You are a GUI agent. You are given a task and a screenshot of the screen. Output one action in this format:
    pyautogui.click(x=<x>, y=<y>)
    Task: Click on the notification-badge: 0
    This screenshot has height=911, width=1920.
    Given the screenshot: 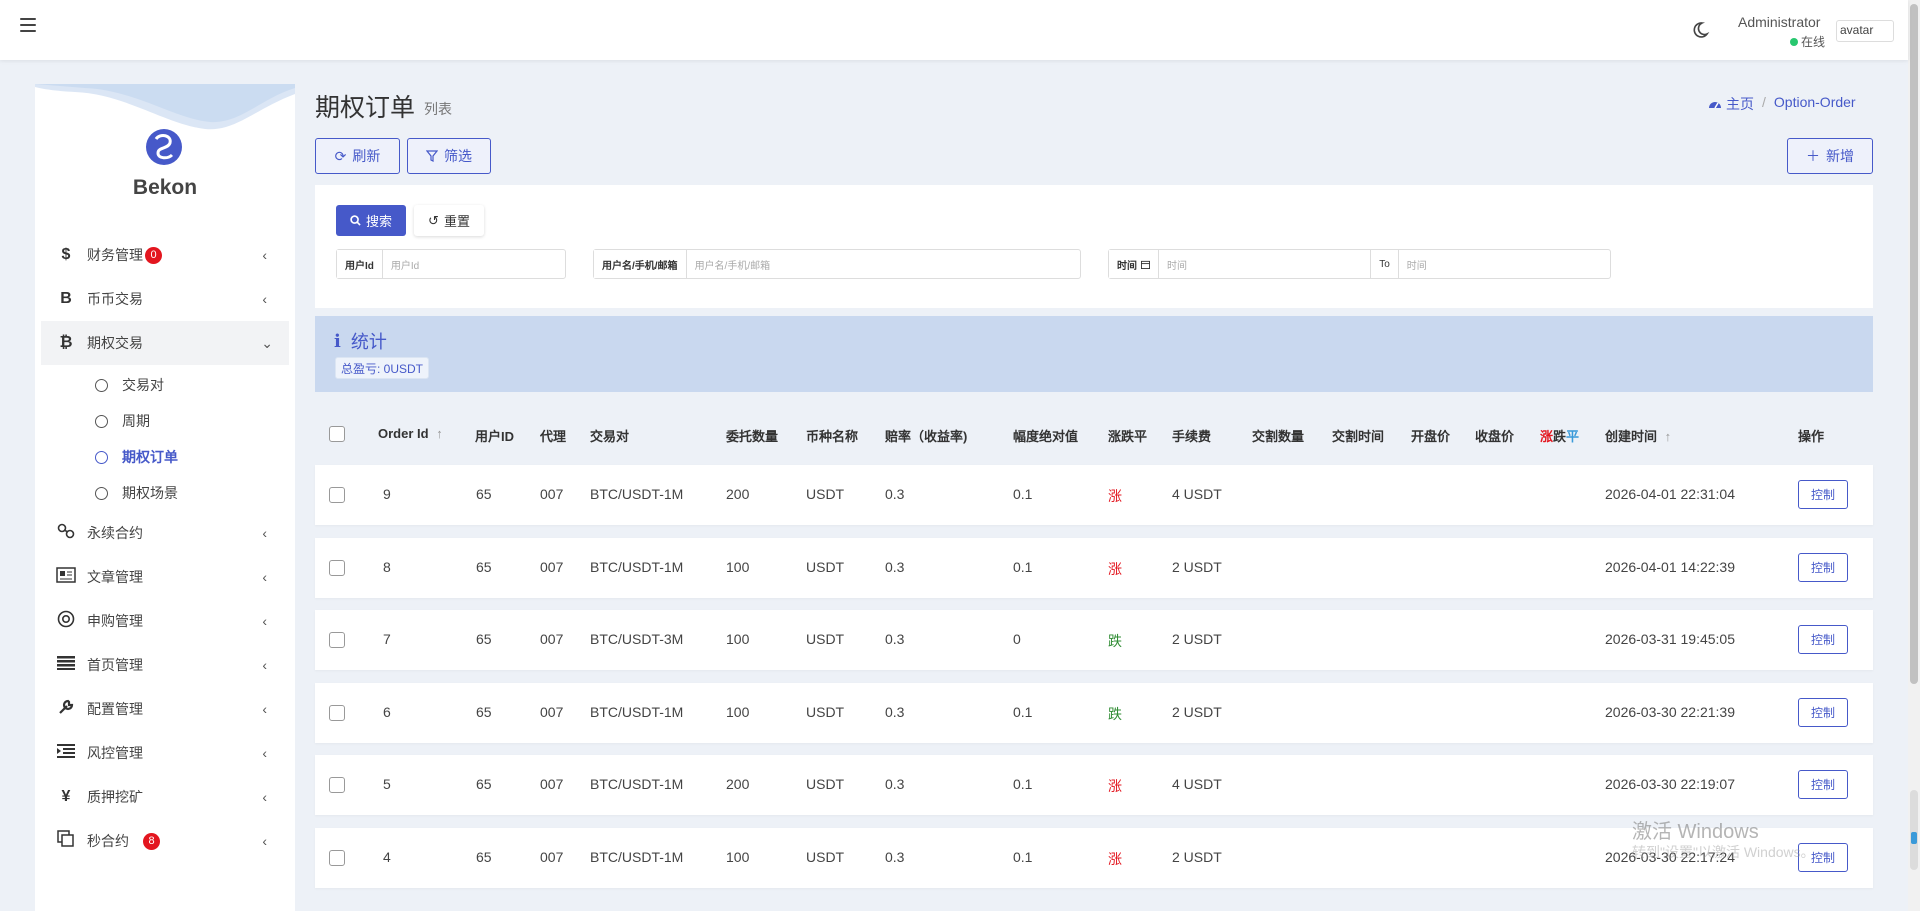 What is the action you would take?
    pyautogui.click(x=153, y=255)
    